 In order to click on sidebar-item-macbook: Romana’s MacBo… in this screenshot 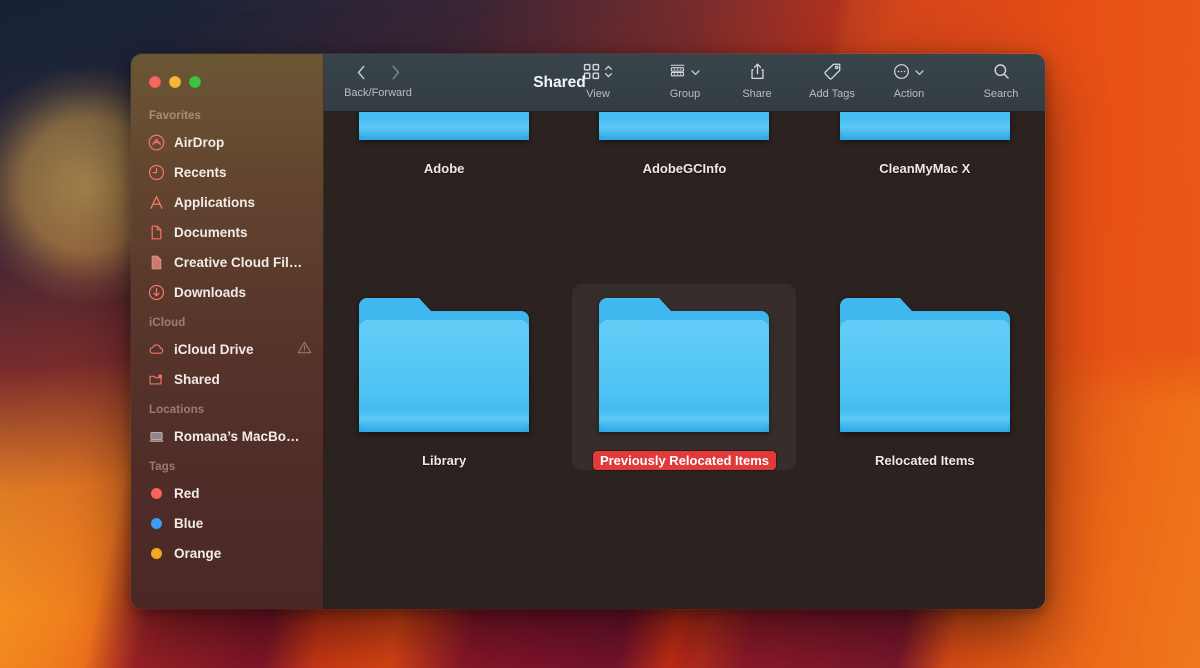, I will do `click(227, 436)`.